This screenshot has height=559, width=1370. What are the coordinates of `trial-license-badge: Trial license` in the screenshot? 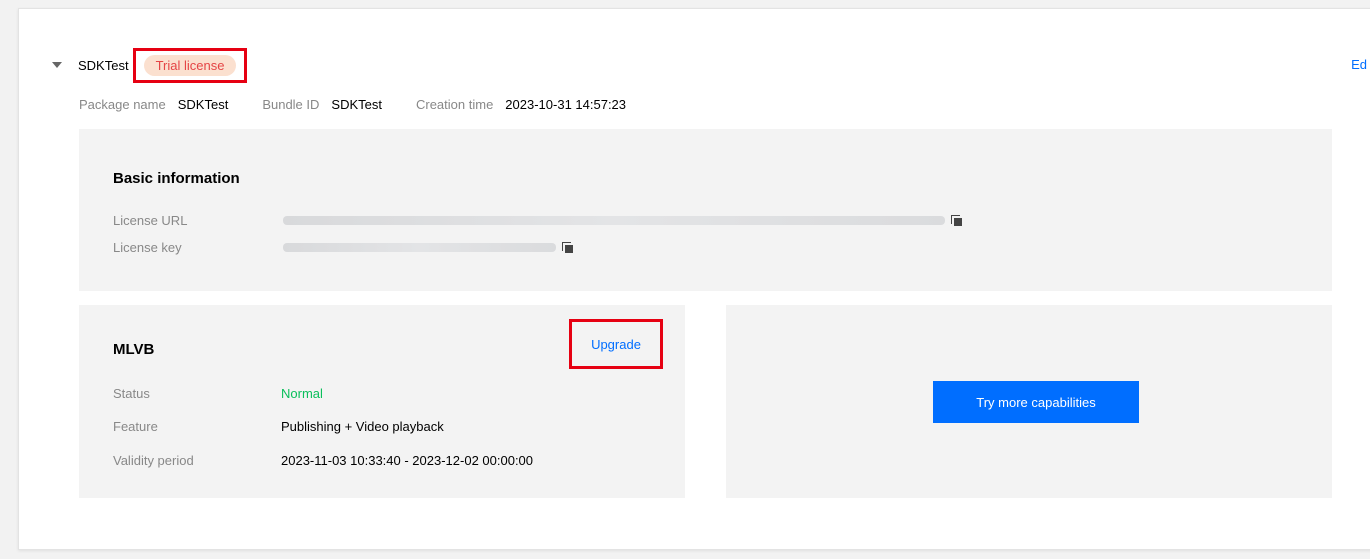 It's located at (190, 65).